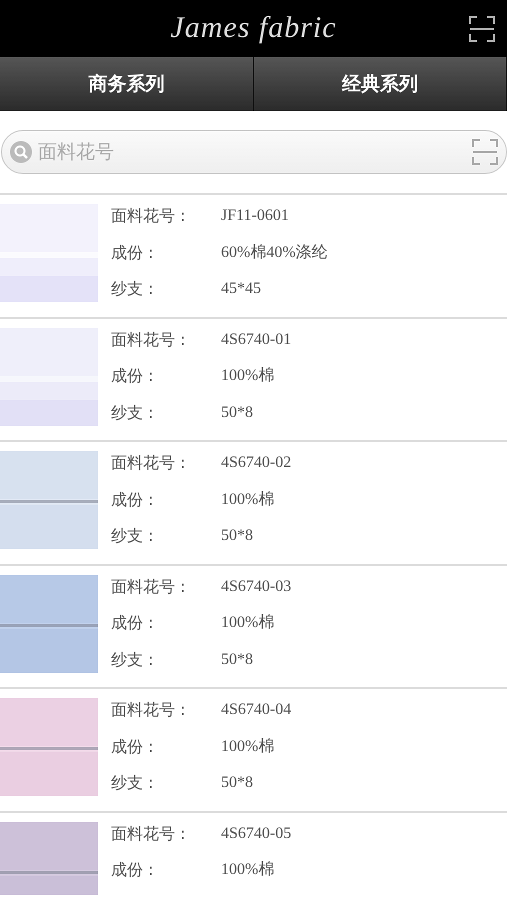  What do you see at coordinates (256, 340) in the screenshot?
I see `field-value: 4S6740-01` at bounding box center [256, 340].